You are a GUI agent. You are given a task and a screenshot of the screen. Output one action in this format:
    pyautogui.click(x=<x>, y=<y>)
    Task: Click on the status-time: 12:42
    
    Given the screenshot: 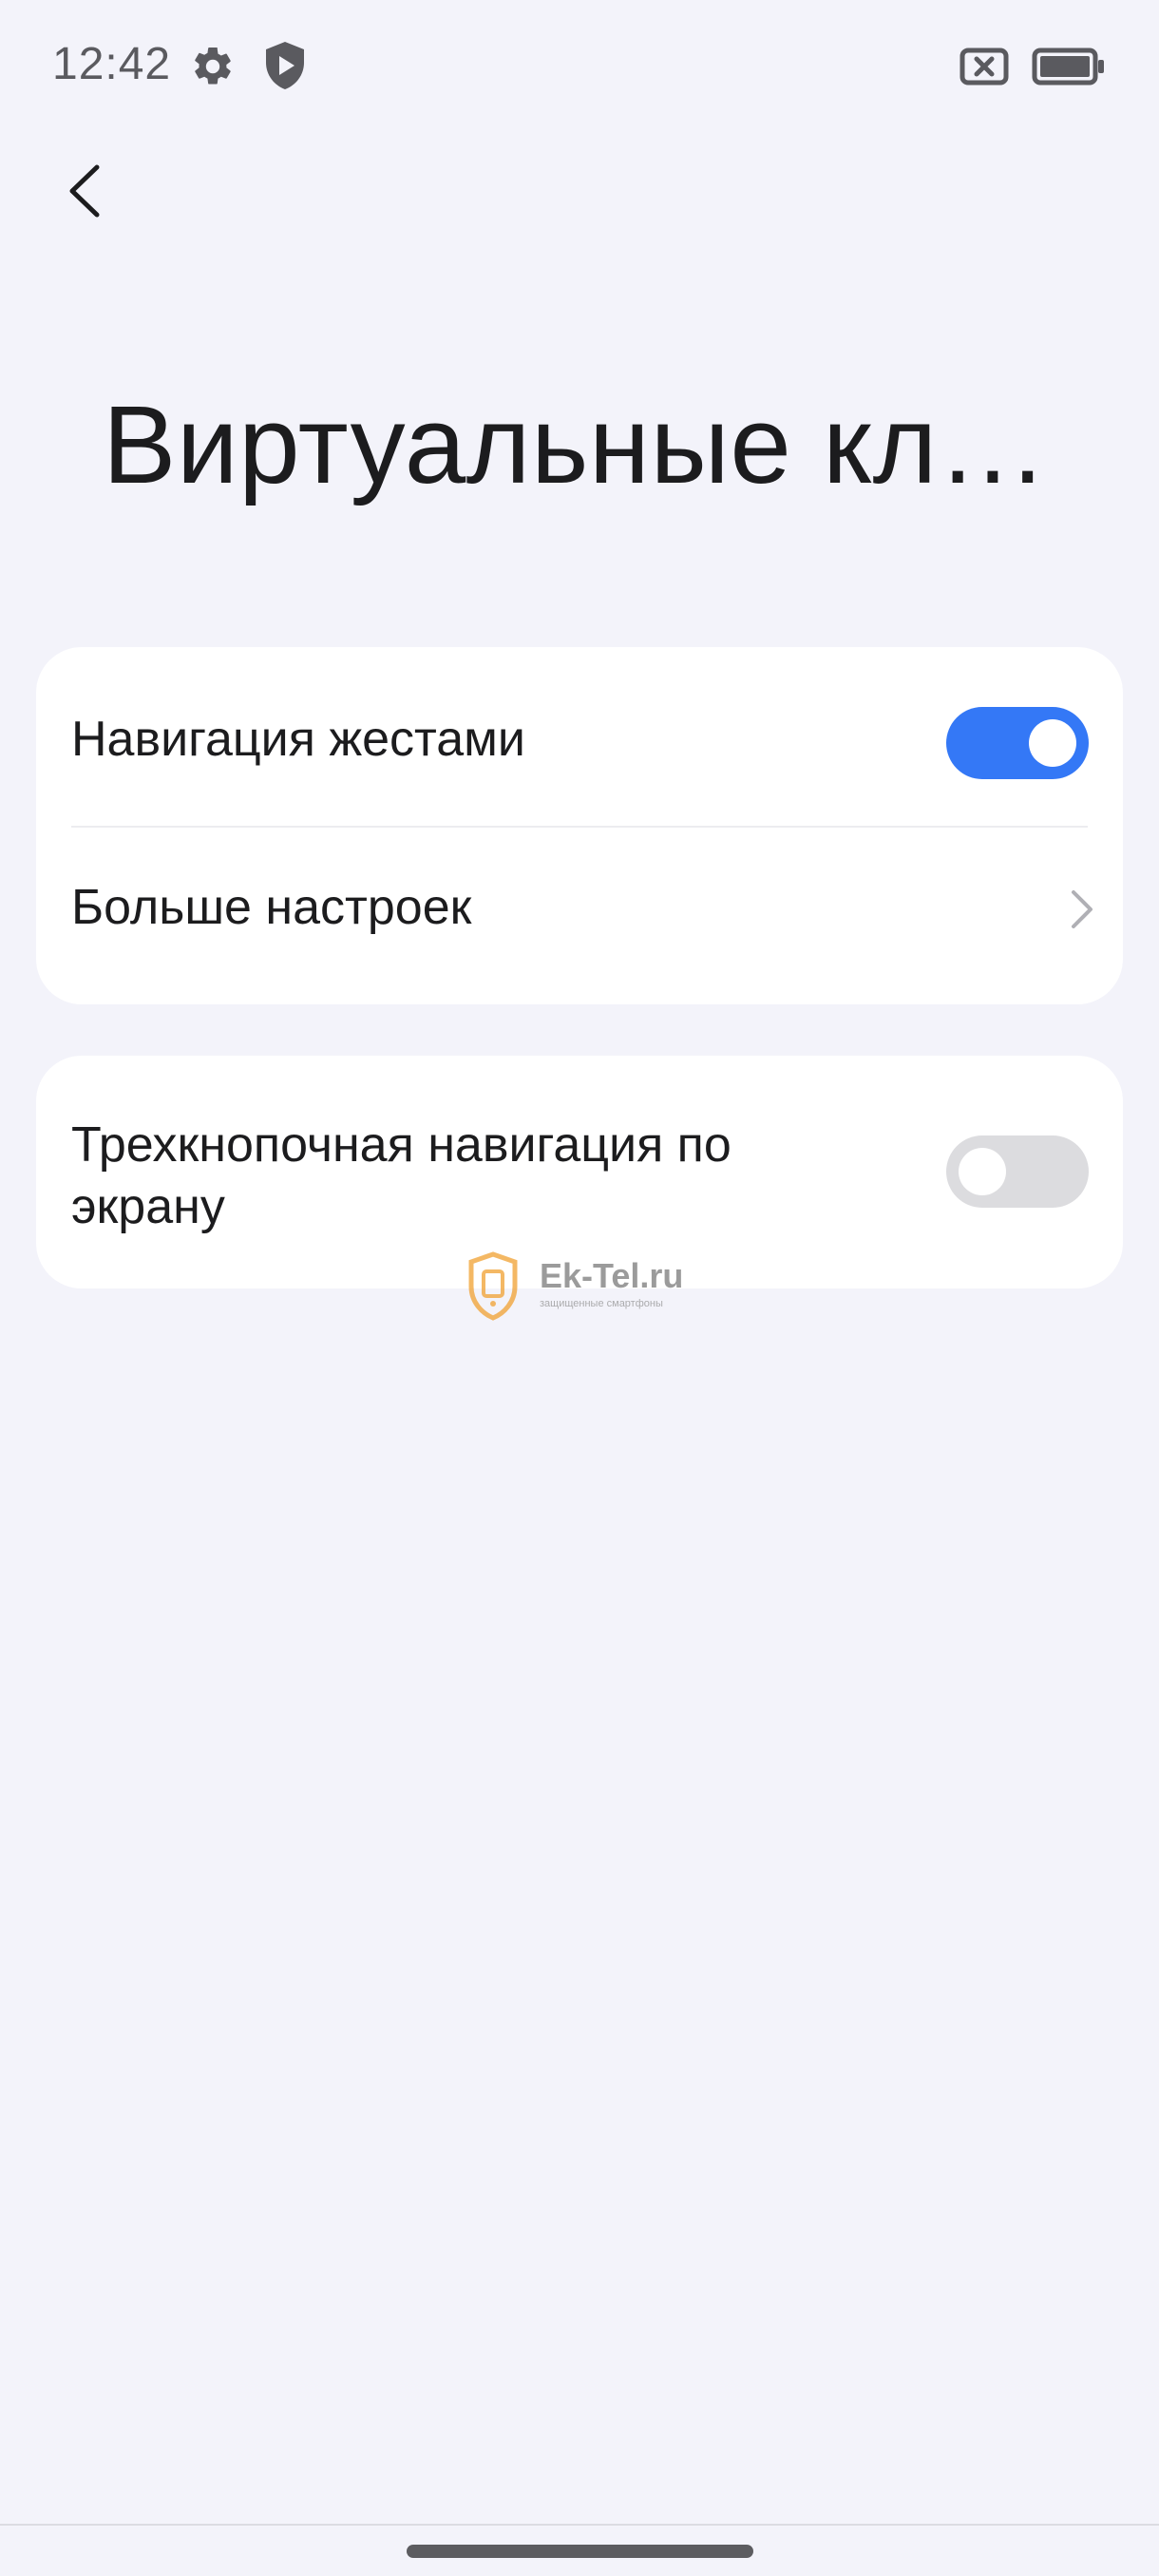 What is the action you would take?
    pyautogui.click(x=112, y=64)
    